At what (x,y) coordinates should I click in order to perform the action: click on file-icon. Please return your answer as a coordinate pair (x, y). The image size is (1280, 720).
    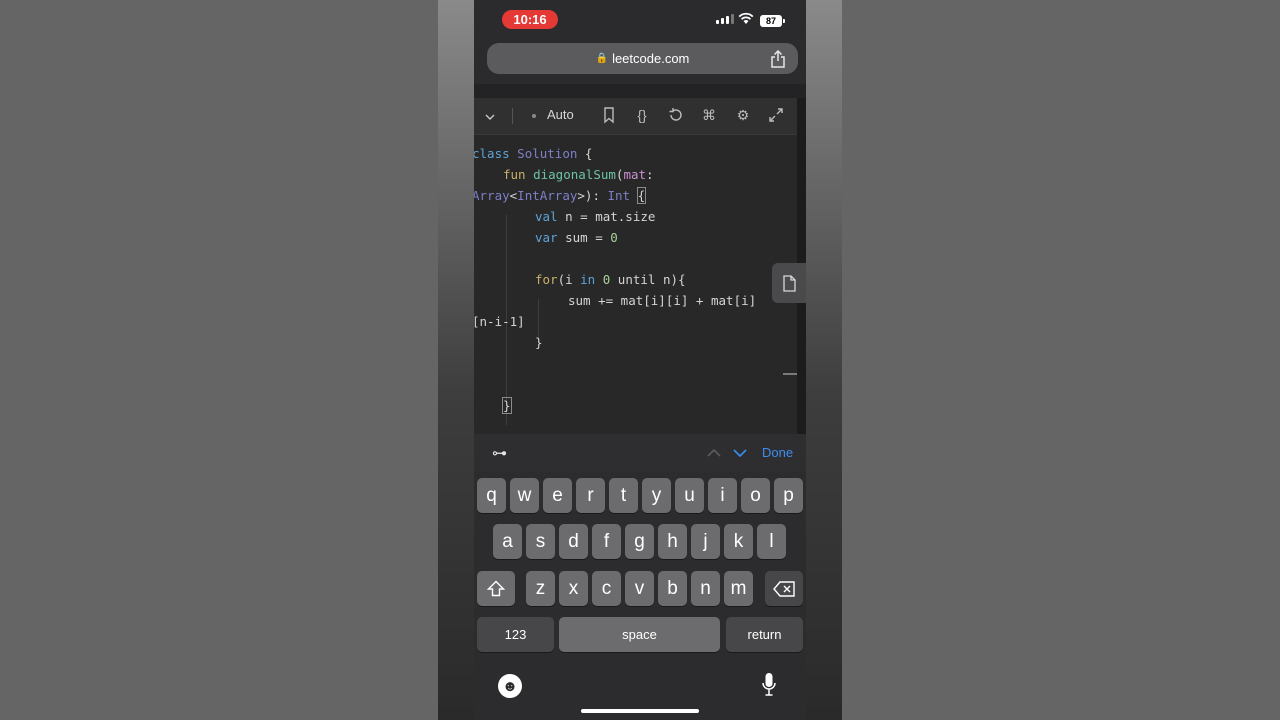
    Looking at the image, I should click on (789, 283).